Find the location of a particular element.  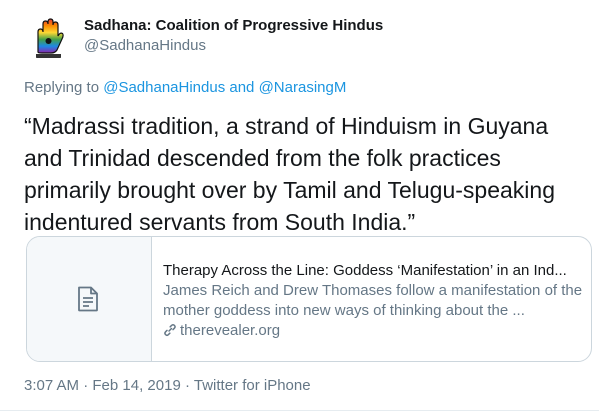

mention-link-2: @NarasingM is located at coordinates (303, 87).